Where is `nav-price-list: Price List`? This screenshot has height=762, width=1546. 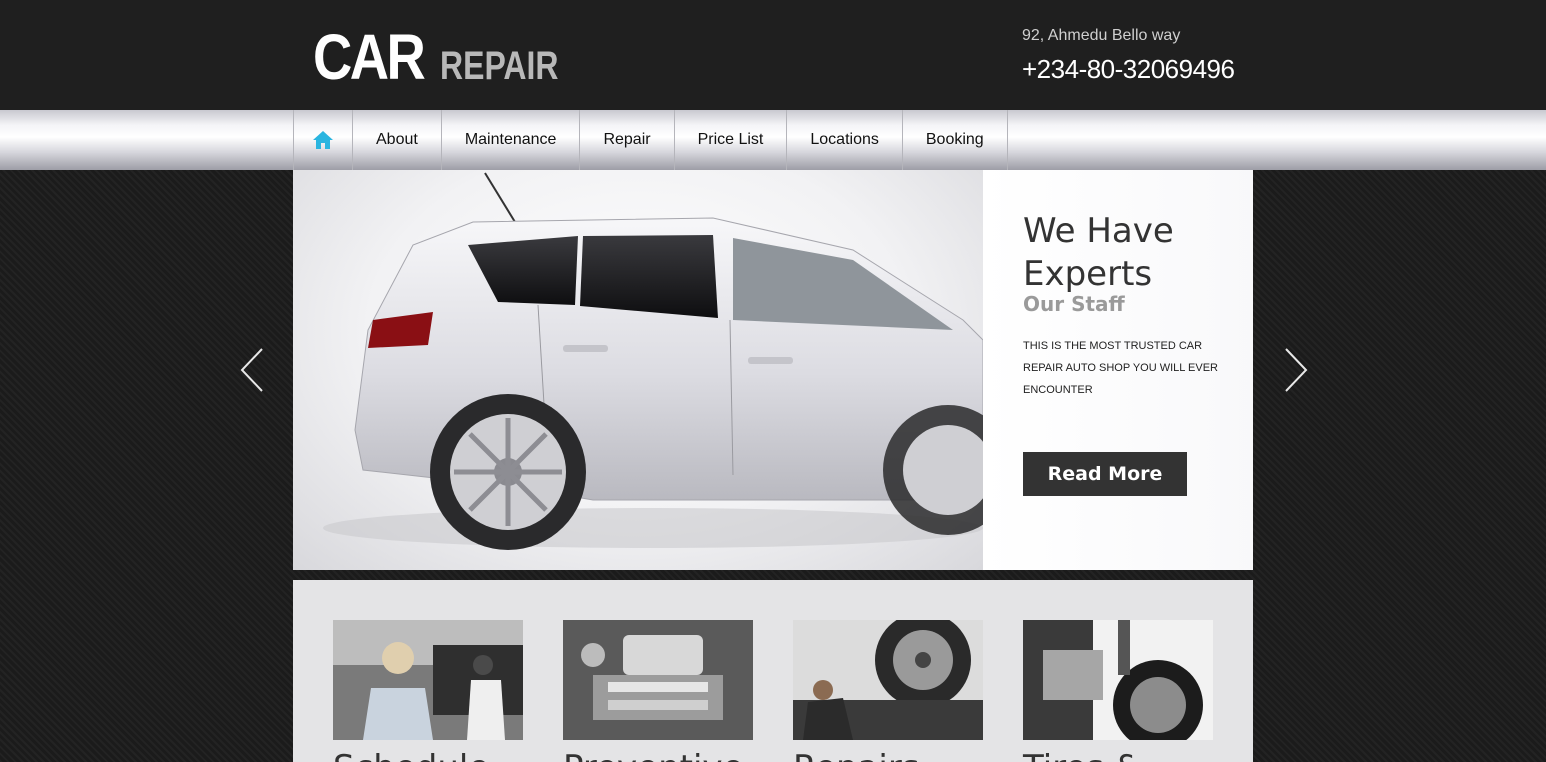
nav-price-list: Price List is located at coordinates (731, 140).